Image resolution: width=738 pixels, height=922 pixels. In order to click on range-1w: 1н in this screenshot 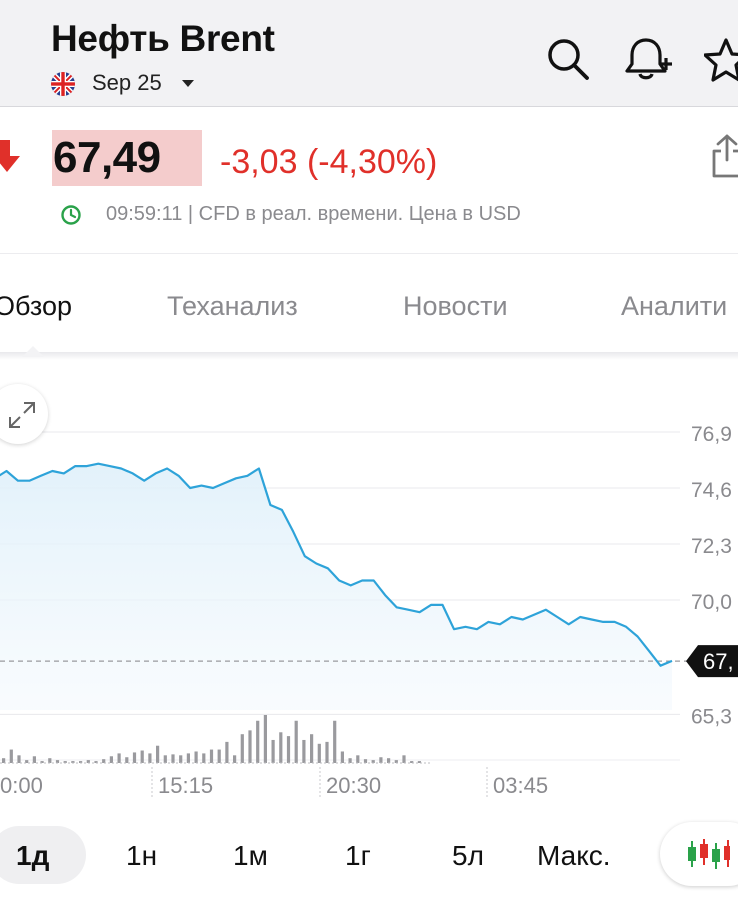, I will do `click(141, 856)`.